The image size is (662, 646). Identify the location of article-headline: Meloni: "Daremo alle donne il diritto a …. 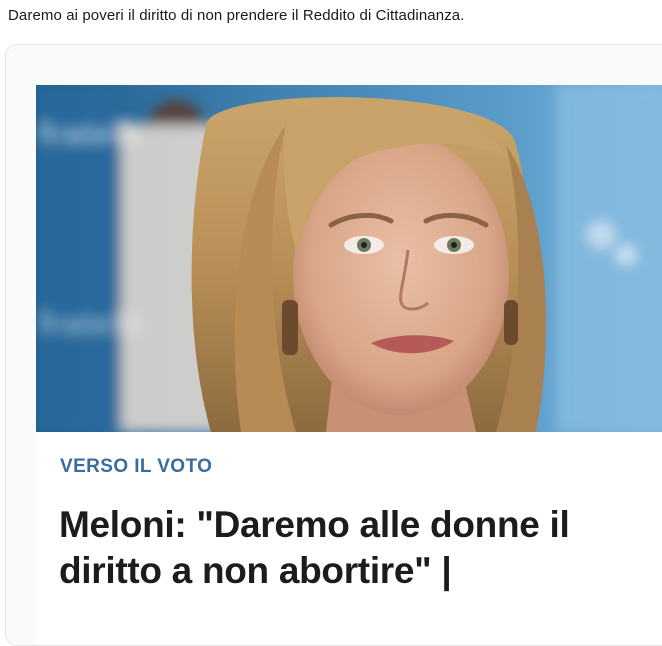
(359, 548).